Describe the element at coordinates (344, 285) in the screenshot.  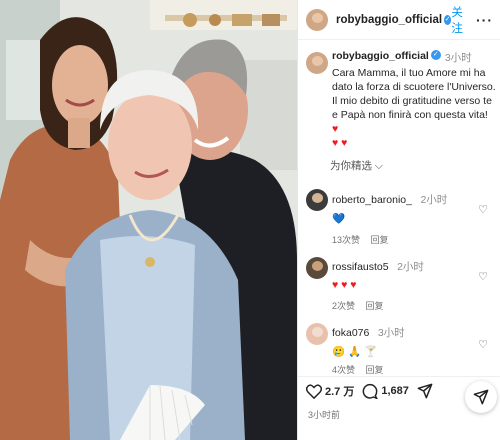
I see `comment-text: ♥ ♥ ♥` at that location.